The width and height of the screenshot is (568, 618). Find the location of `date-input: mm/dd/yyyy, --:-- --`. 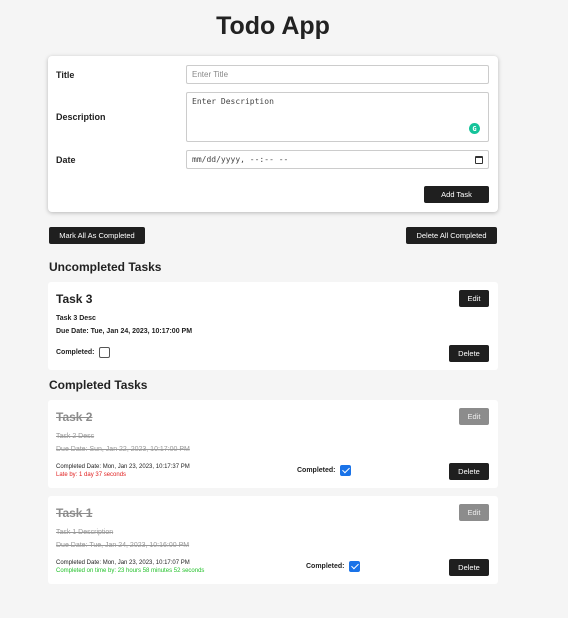

date-input: mm/dd/yyyy, --:-- -- is located at coordinates (337, 159).